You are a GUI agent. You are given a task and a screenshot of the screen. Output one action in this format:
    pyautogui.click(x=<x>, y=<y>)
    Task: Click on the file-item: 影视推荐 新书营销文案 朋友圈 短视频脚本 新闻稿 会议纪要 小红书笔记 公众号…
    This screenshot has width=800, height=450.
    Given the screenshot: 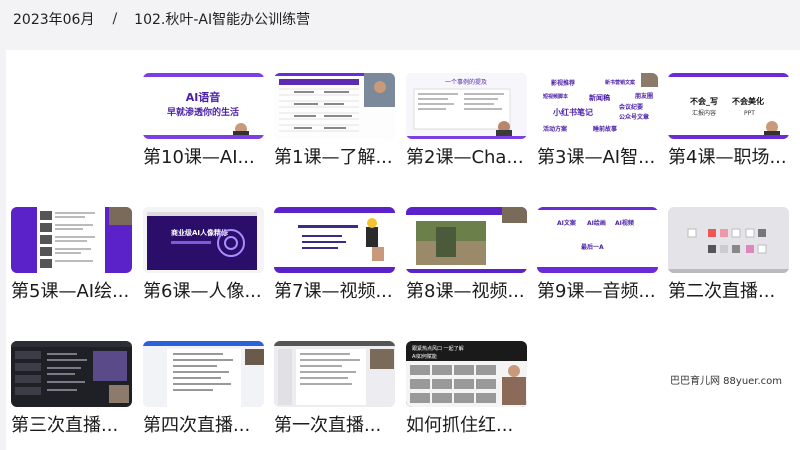 What is the action you would take?
    pyautogui.click(x=597, y=120)
    